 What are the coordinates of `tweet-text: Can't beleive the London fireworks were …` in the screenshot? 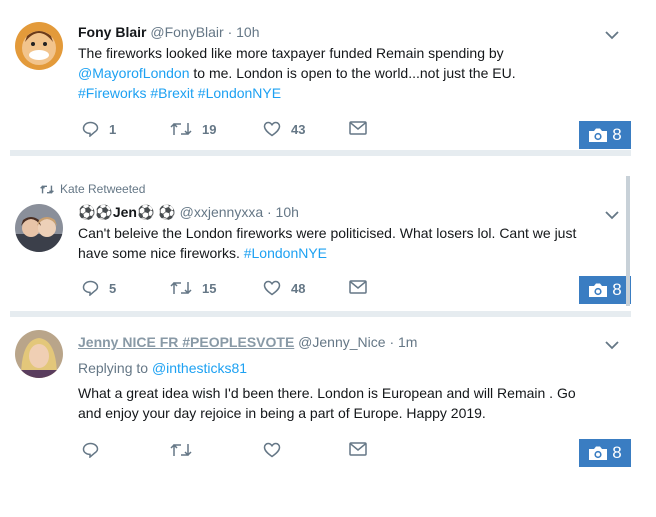 It's located at (348, 243).